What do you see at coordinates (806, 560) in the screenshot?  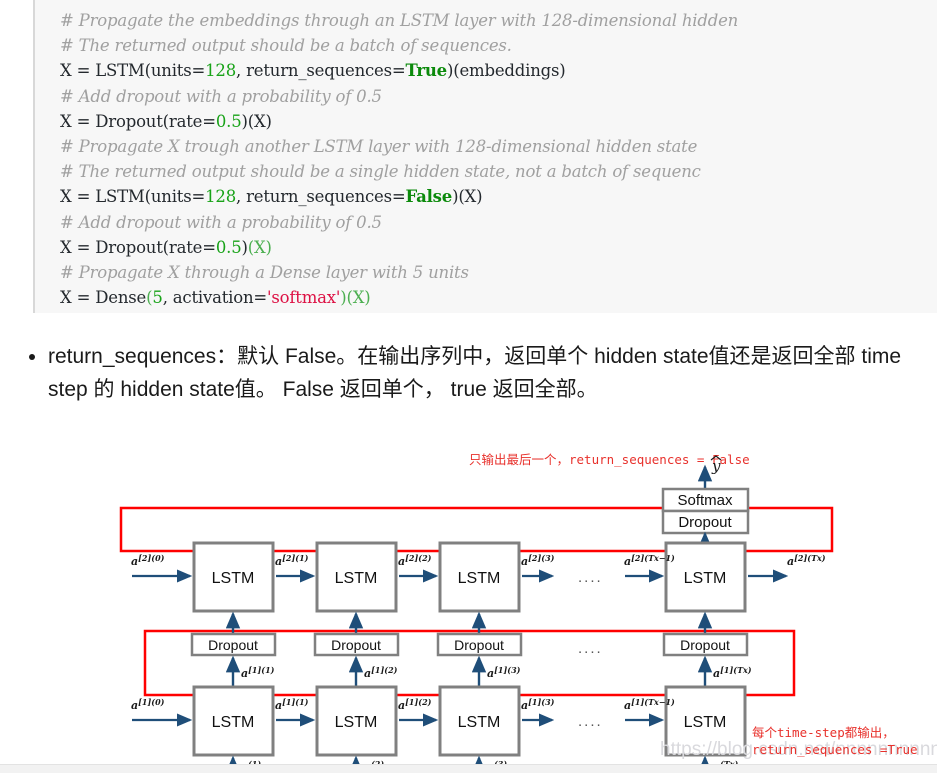 I see `label-a2-tx: a[2](Tx)` at bounding box center [806, 560].